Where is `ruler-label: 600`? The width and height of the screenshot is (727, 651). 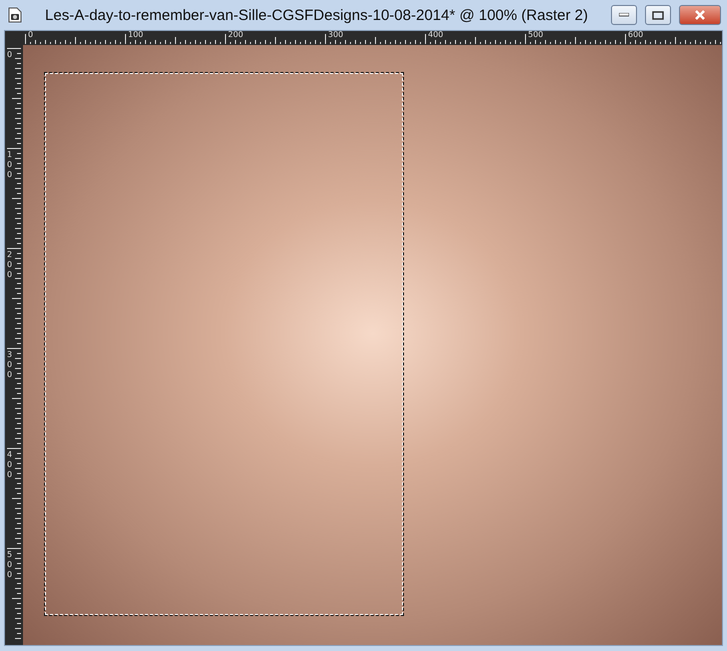
ruler-label: 600 is located at coordinates (636, 35).